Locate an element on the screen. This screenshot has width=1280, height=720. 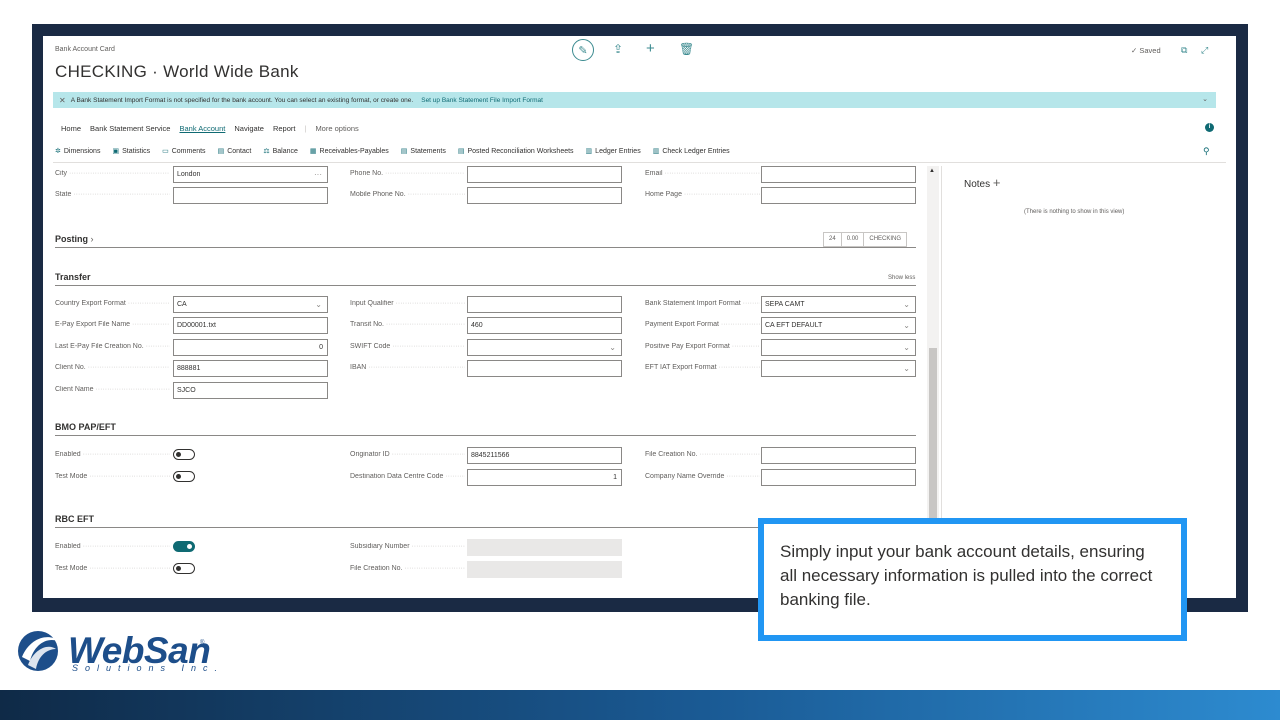
email-field is located at coordinates (838, 174).